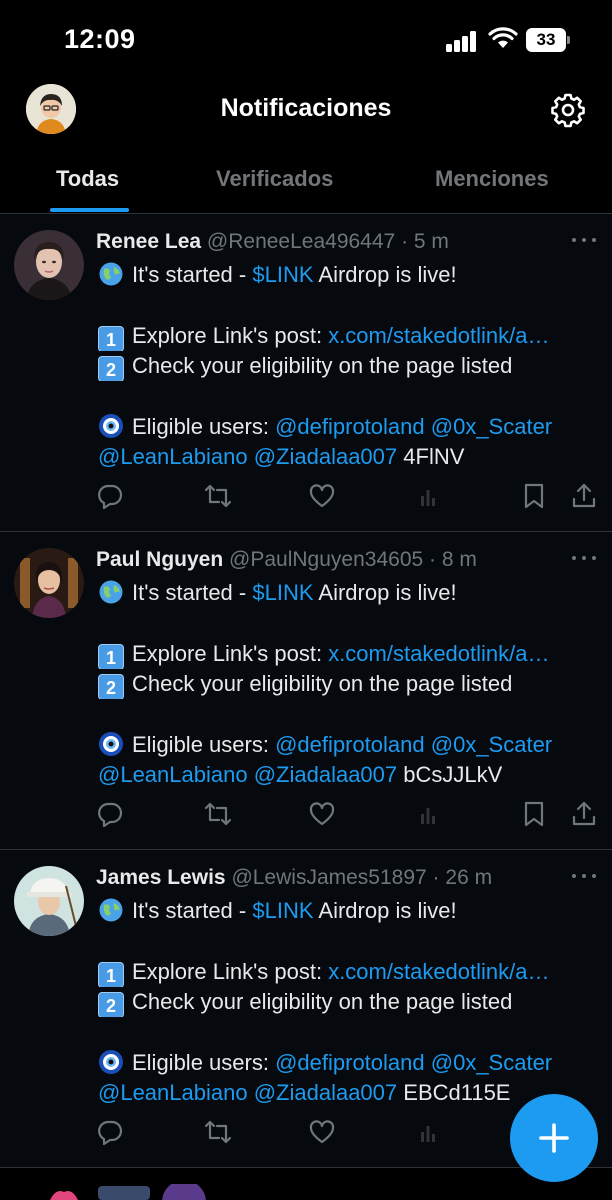  What do you see at coordinates (161, 877) in the screenshot?
I see `author-name: James Lewis` at bounding box center [161, 877].